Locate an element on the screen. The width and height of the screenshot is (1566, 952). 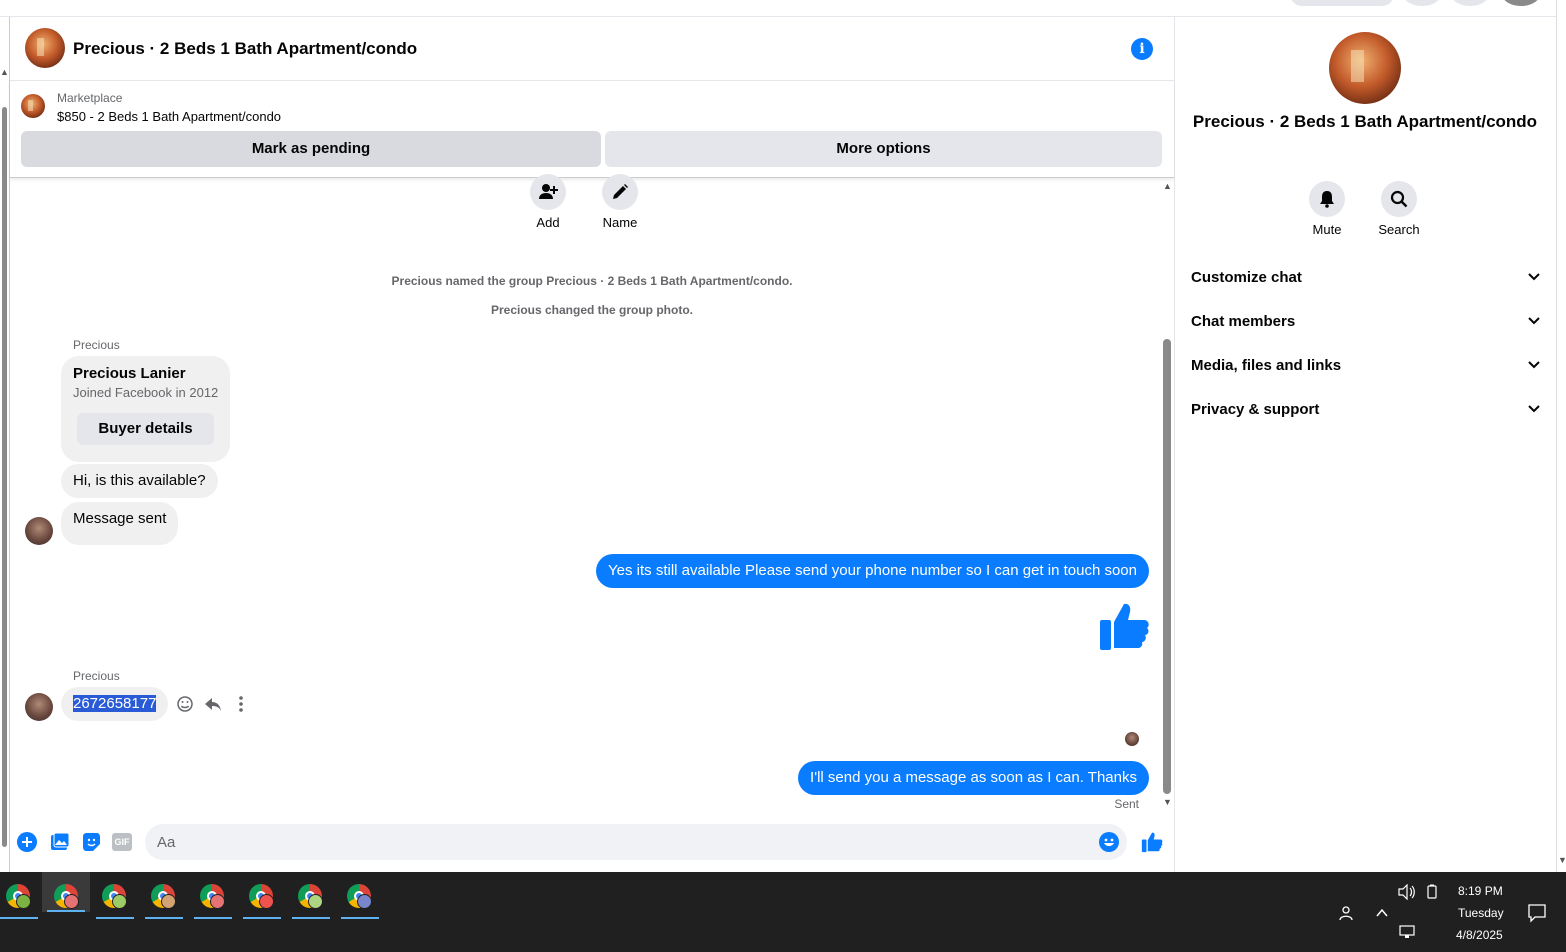
chat-title: Precious · 2 Beds 1 Bath Apartment/condo is located at coordinates (245, 49).